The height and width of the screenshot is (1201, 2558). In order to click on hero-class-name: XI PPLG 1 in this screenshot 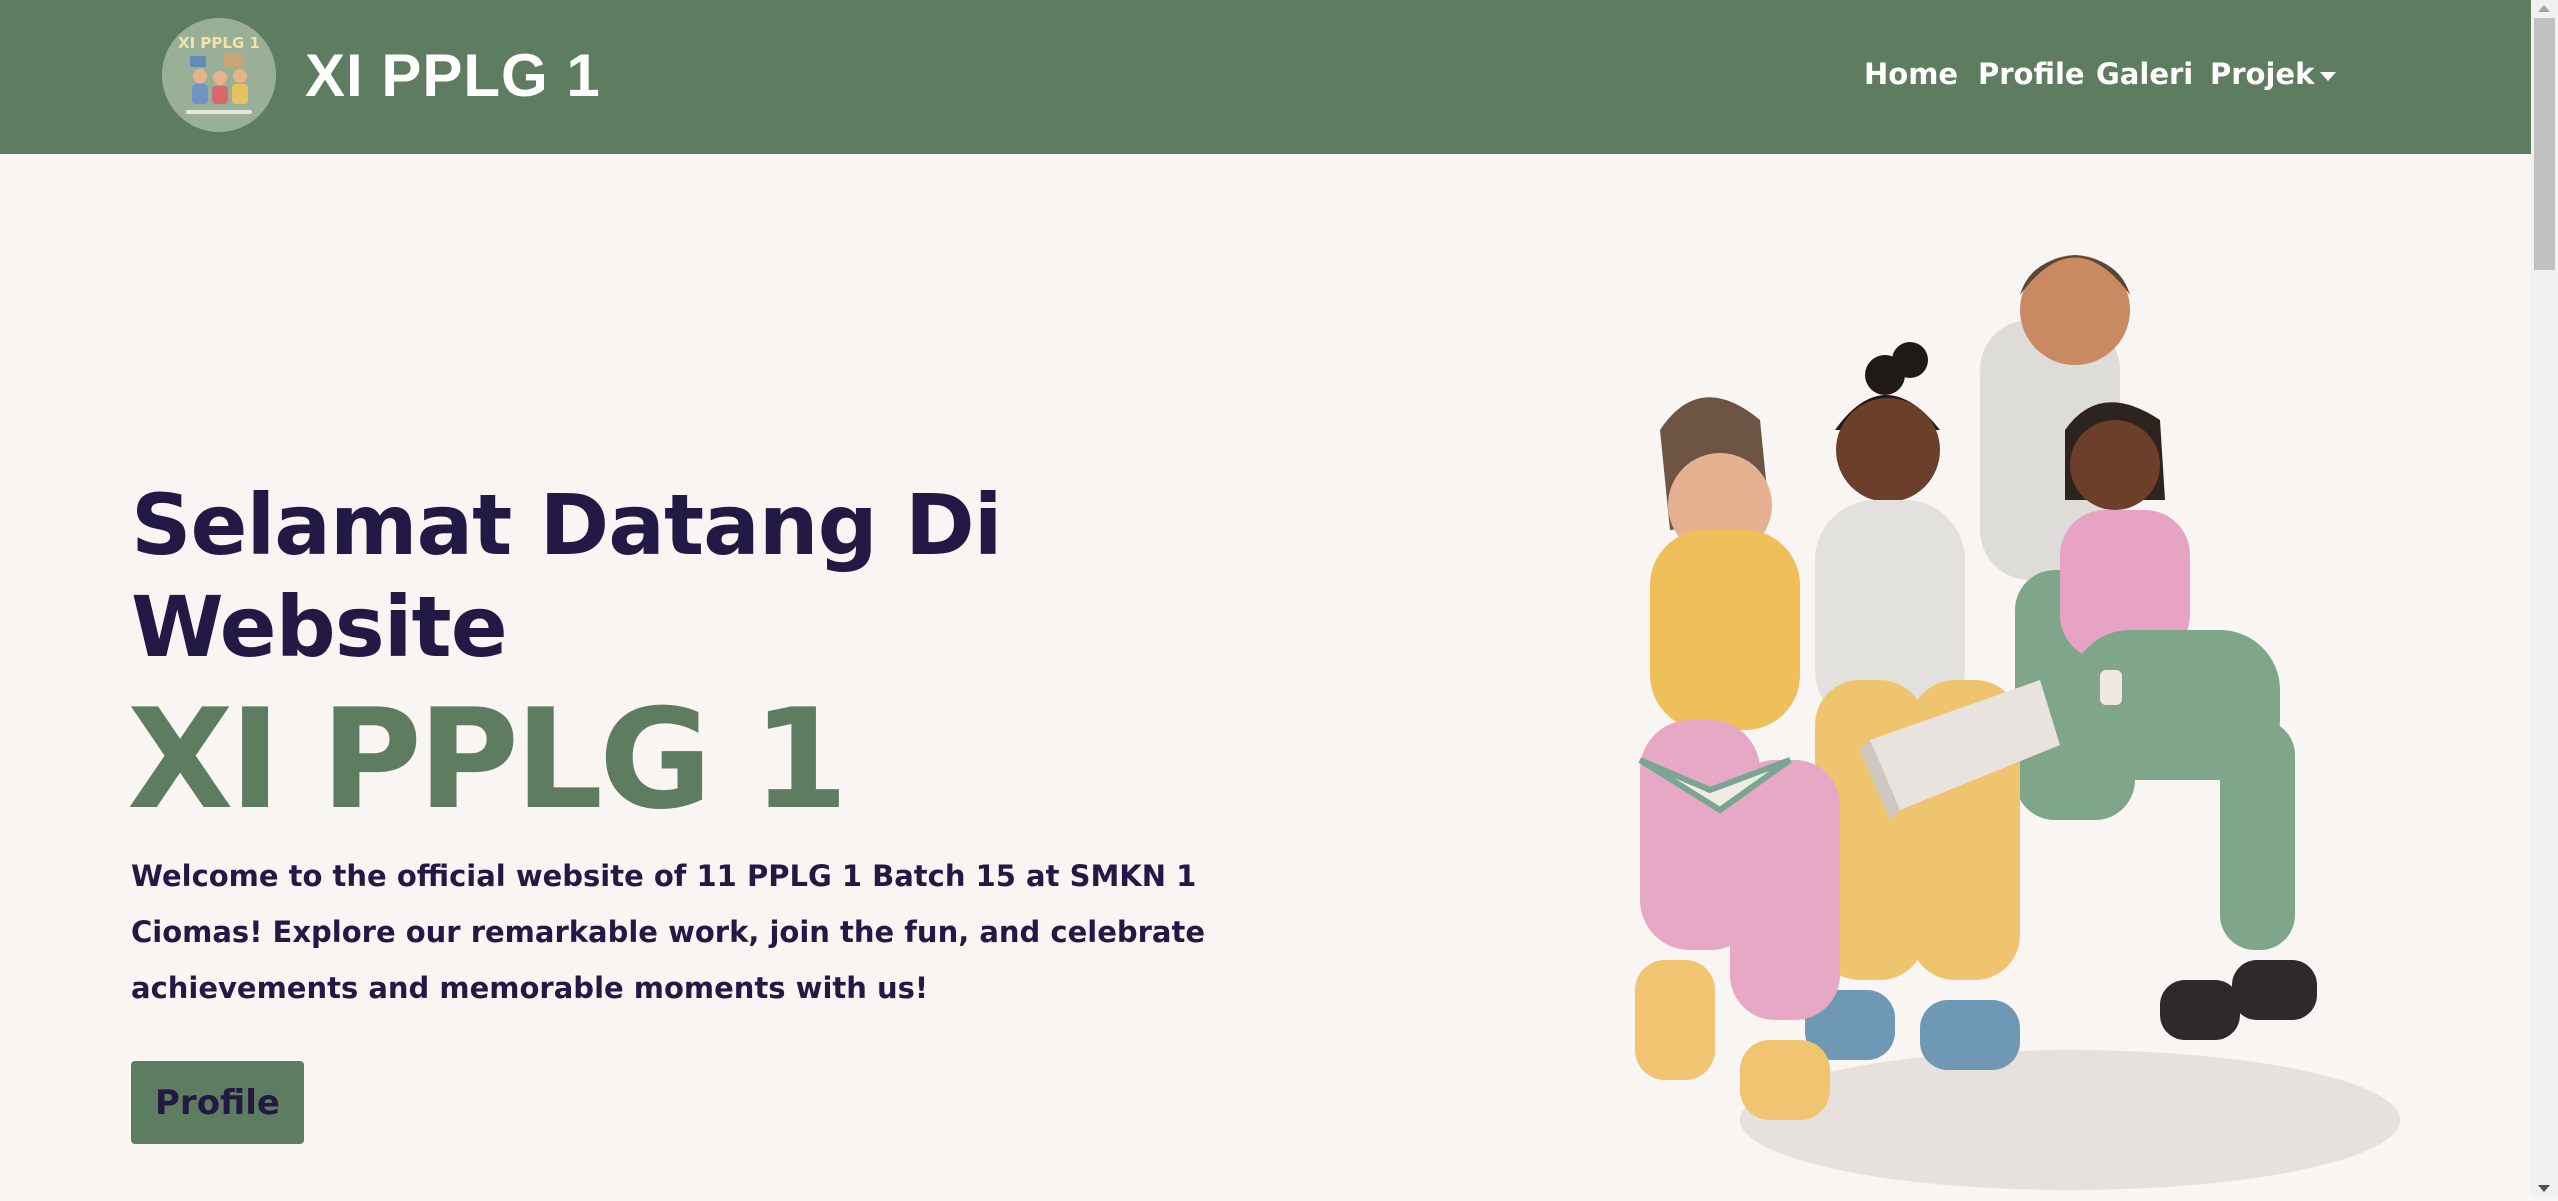, I will do `click(487, 759)`.